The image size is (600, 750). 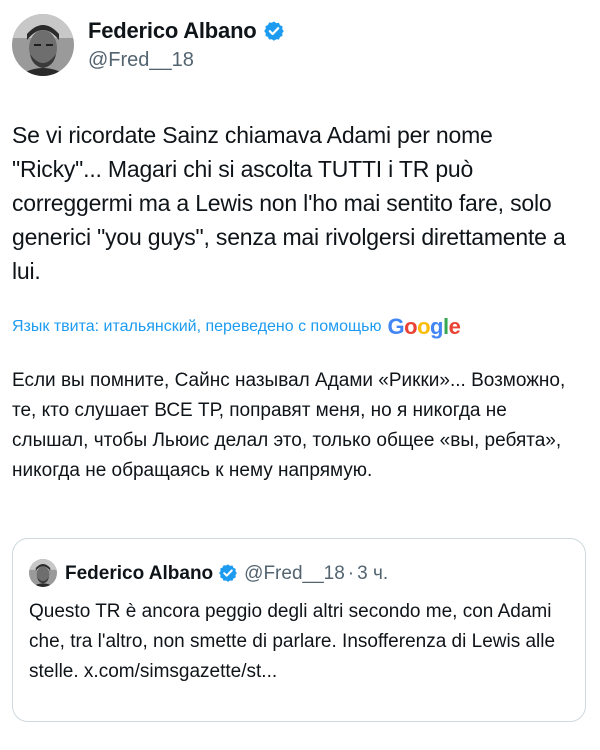 What do you see at coordinates (139, 573) in the screenshot?
I see `quoted-display-name: Federico Albano` at bounding box center [139, 573].